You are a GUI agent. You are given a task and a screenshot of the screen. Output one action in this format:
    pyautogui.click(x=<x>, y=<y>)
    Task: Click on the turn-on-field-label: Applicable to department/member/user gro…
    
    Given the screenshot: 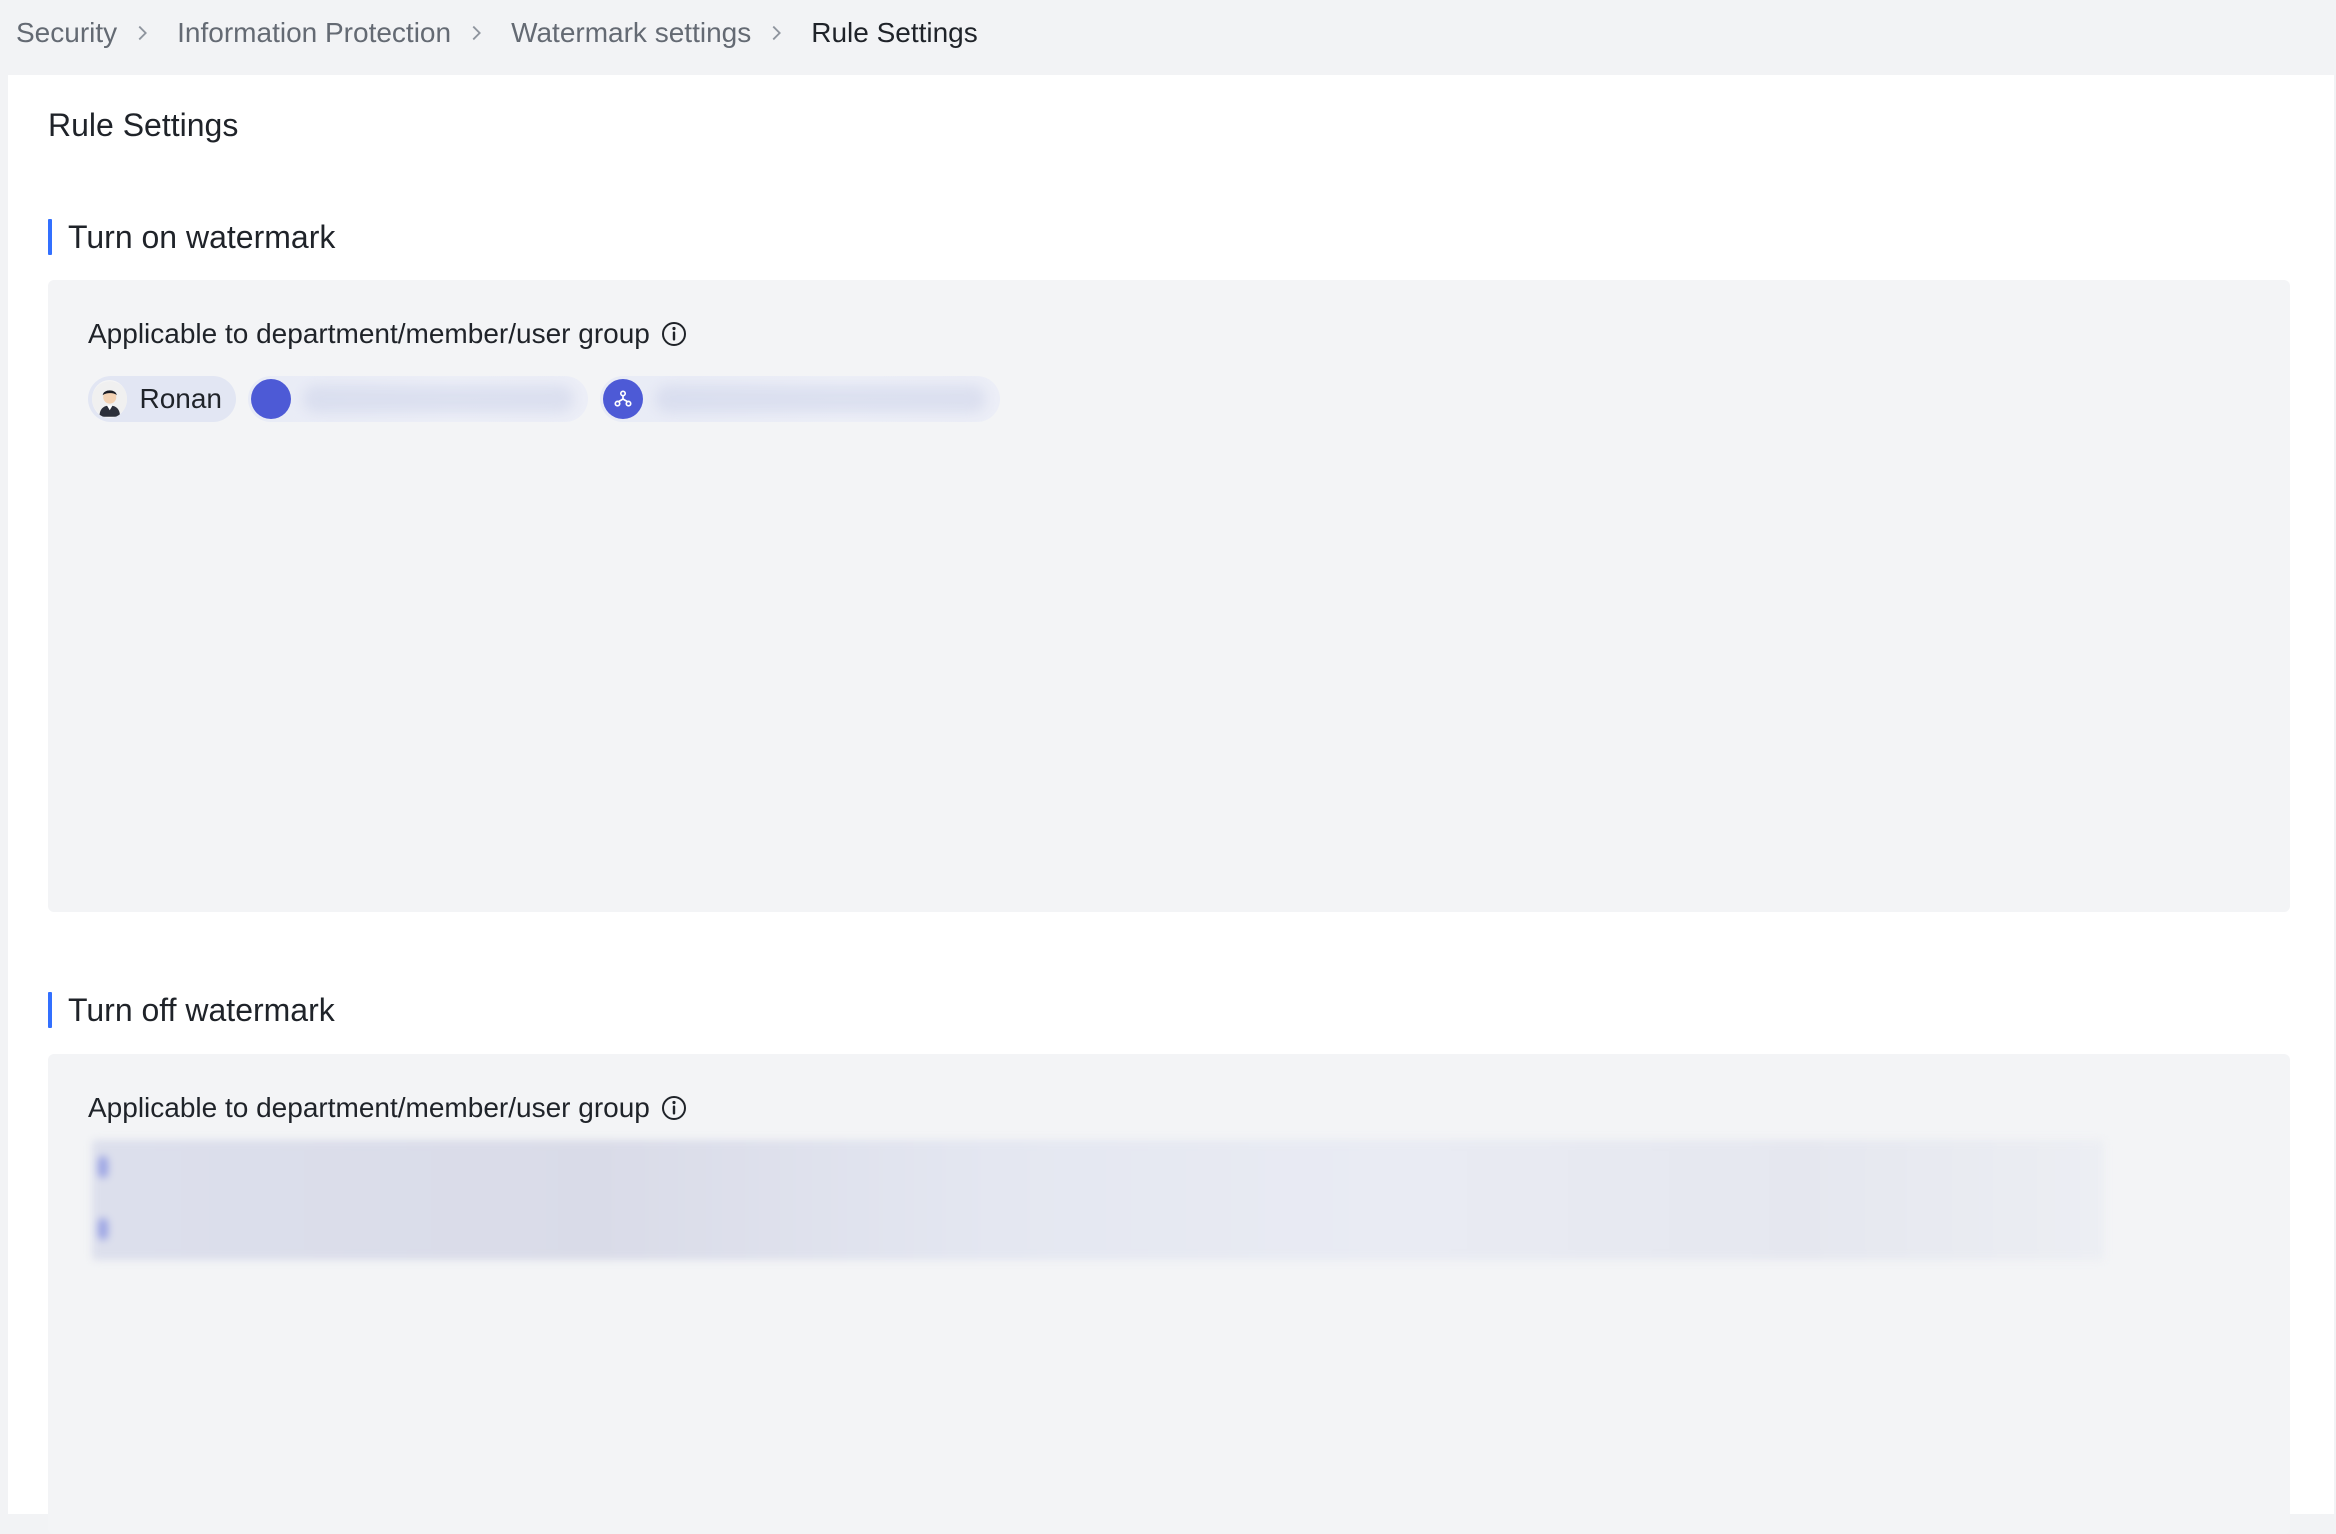 What is the action you would take?
    pyautogui.click(x=388, y=334)
    